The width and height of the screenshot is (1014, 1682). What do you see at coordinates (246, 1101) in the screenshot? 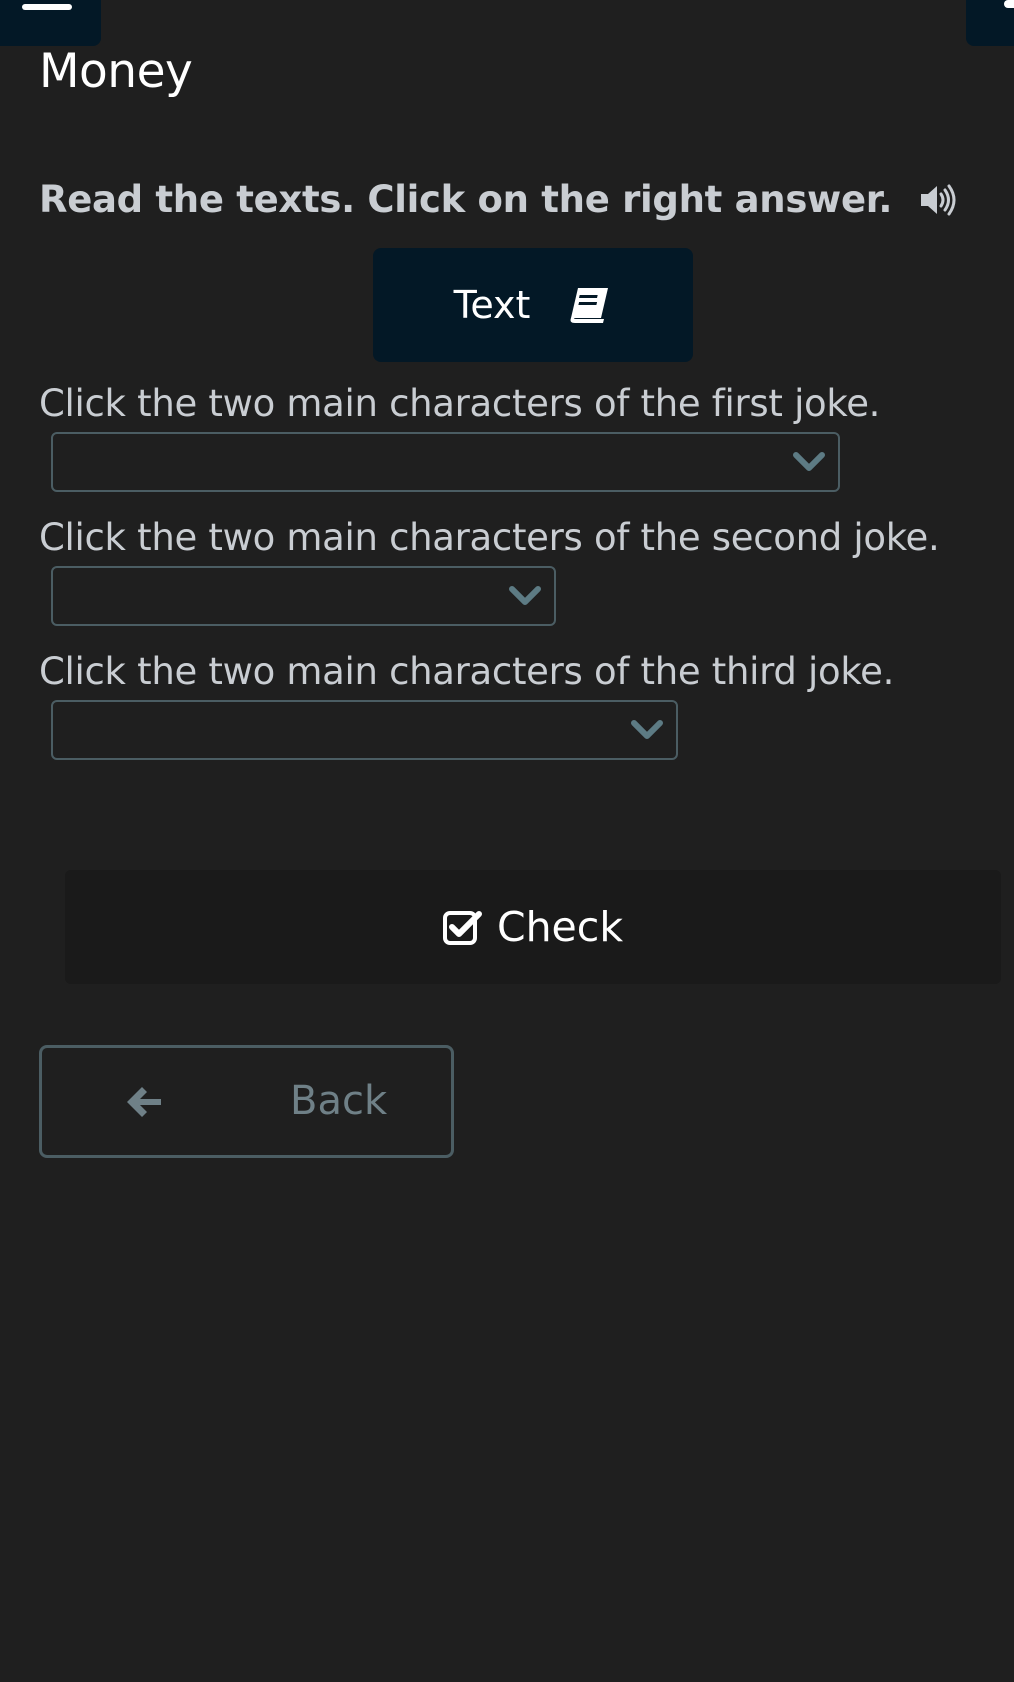
I see `back-button: Back` at bounding box center [246, 1101].